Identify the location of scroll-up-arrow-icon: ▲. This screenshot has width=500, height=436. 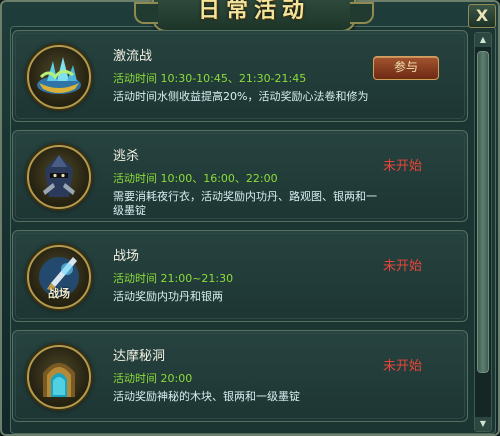
(483, 40).